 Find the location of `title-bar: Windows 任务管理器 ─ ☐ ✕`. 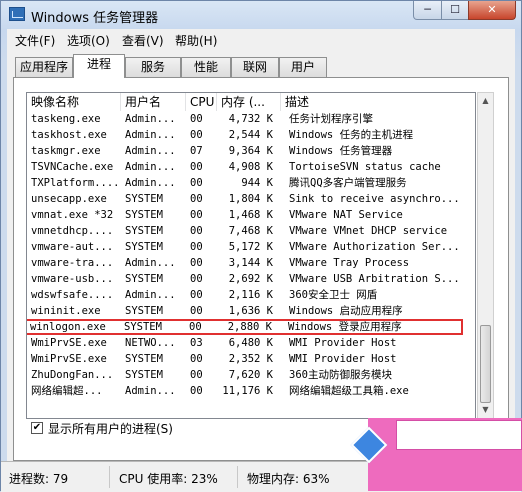

title-bar: Windows 任务管理器 ─ ☐ ✕ is located at coordinates (261, 15).